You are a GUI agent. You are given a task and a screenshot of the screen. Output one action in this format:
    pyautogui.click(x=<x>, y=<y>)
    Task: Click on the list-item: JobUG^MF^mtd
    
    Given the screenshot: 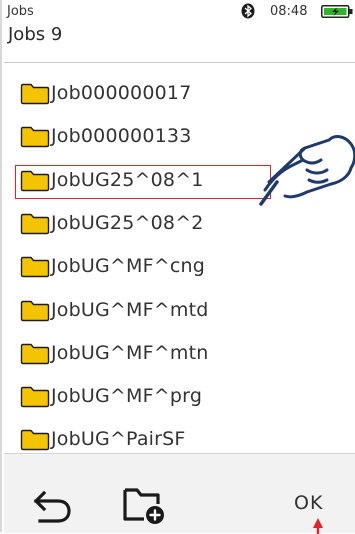 What is the action you would take?
    pyautogui.click(x=179, y=310)
    